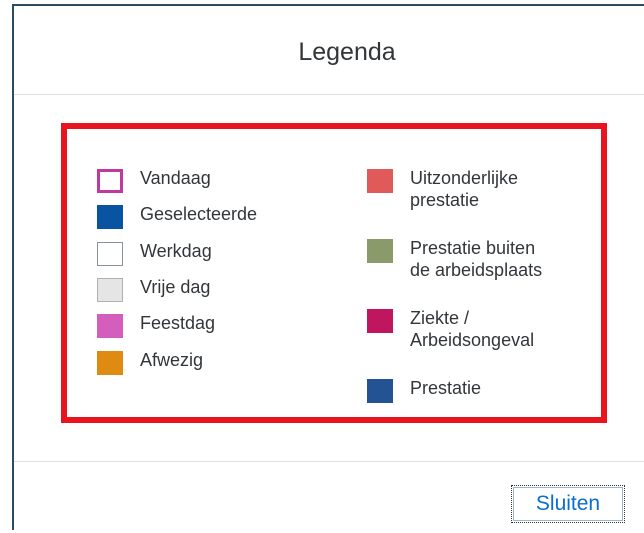  I want to click on legend-item-label: Prestatie buiten de arbeidsplaats, so click(476, 259).